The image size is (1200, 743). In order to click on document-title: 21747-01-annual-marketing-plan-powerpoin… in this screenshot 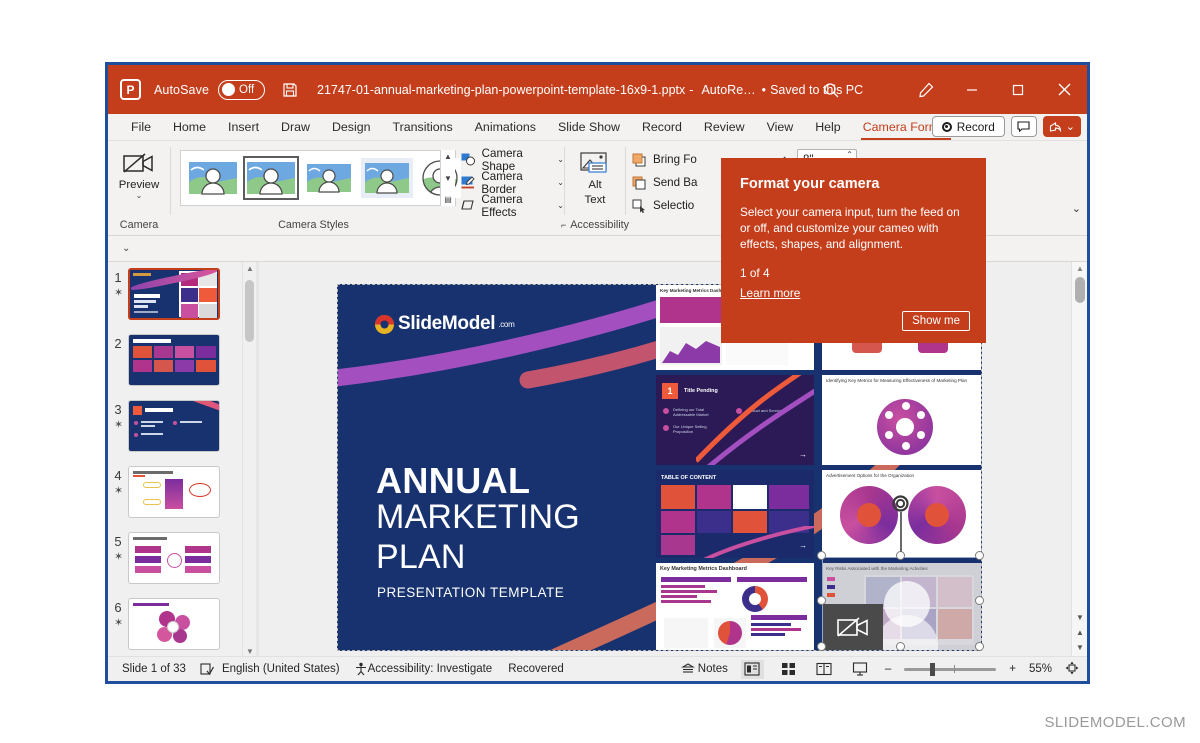, I will do `click(501, 90)`.